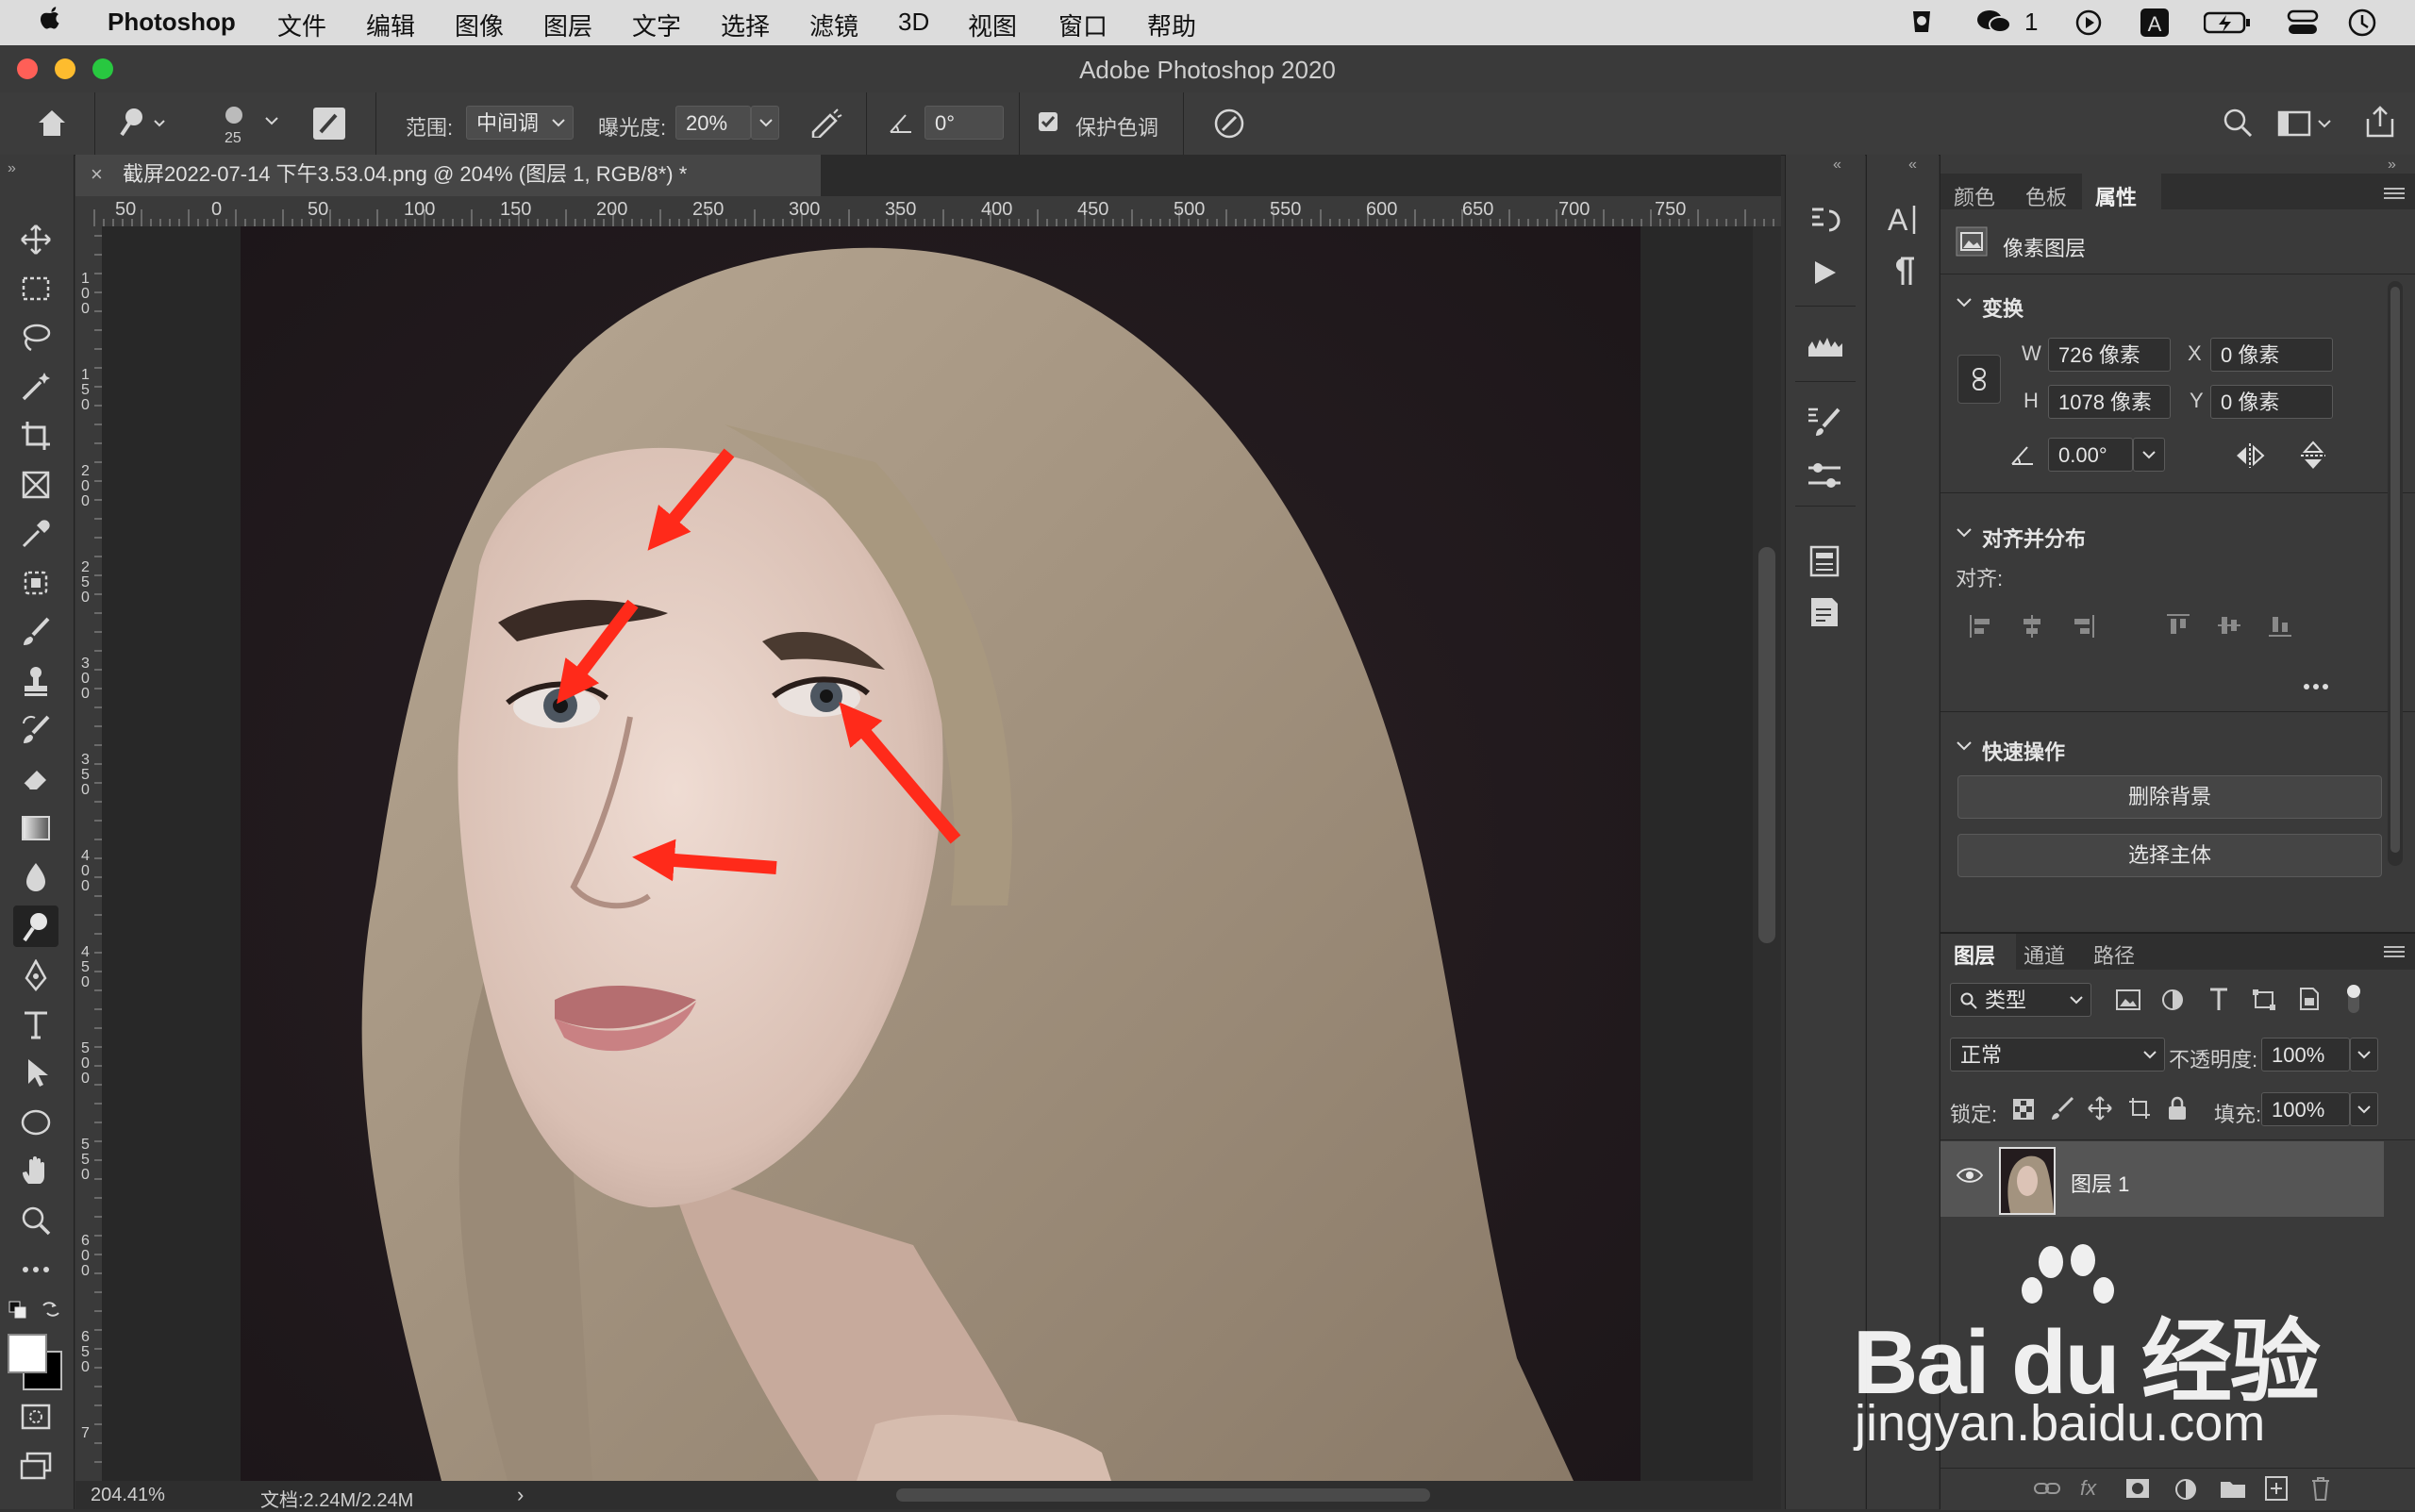 This screenshot has height=1512, width=2415. I want to click on lock-artboard-icon, so click(2139, 1108).